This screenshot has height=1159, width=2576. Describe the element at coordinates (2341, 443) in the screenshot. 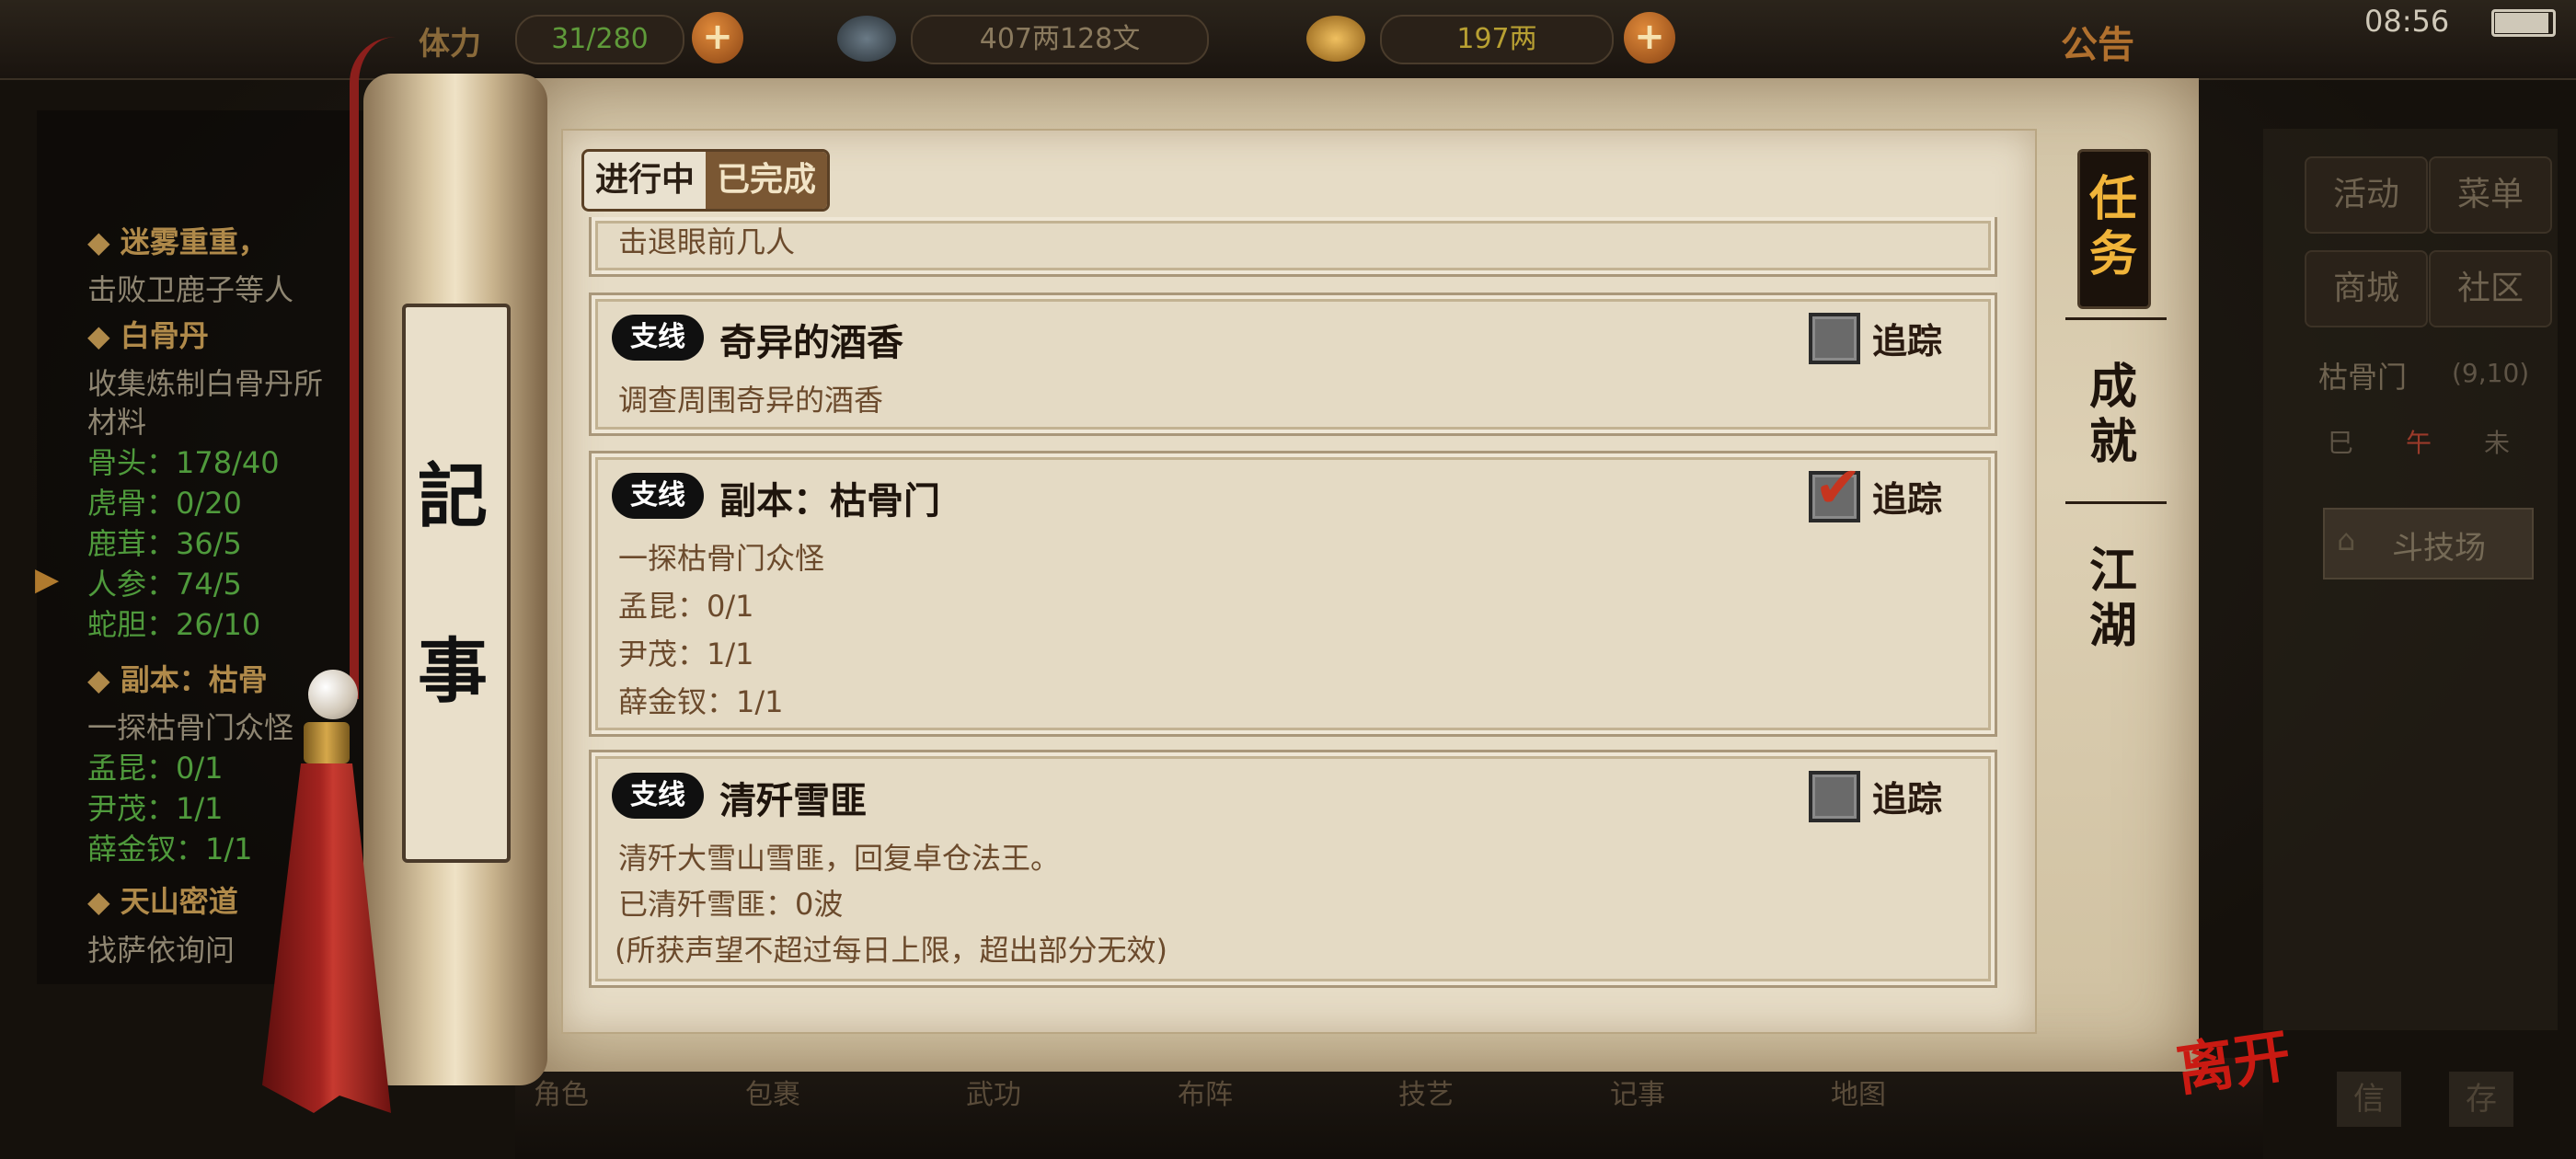

I see `time-mark-prev: 巳` at that location.